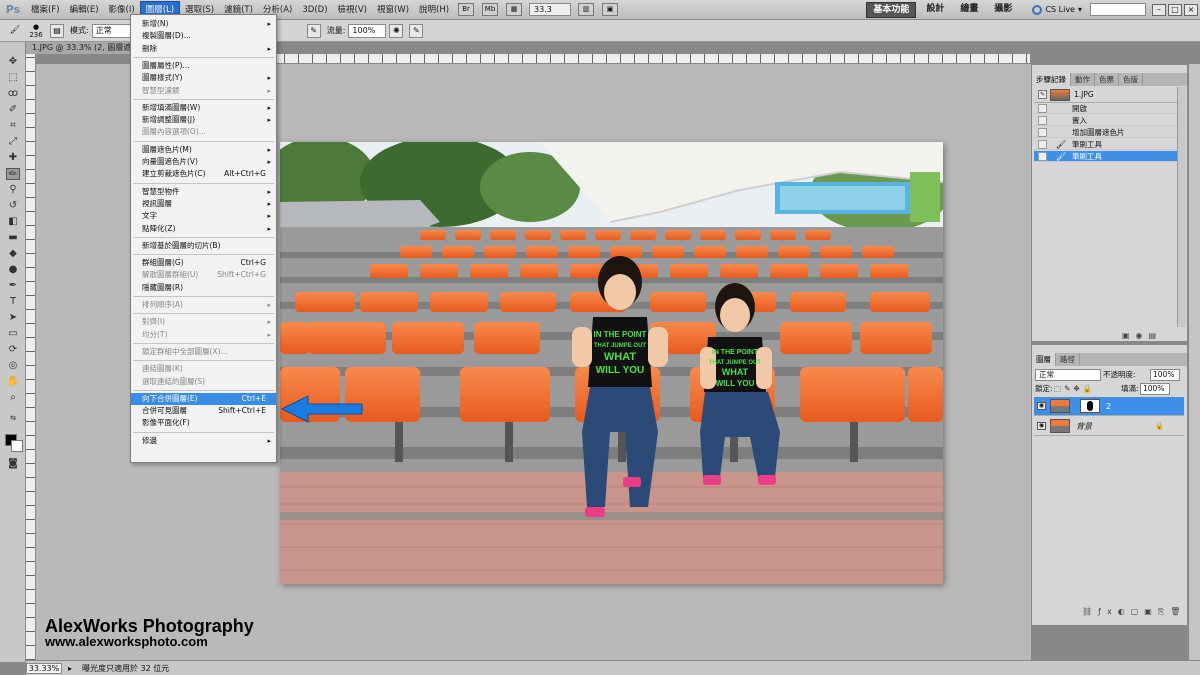 Image resolution: width=1200 pixels, height=675 pixels. What do you see at coordinates (13, 174) in the screenshot?
I see `brush-tool-icon: ✏` at bounding box center [13, 174].